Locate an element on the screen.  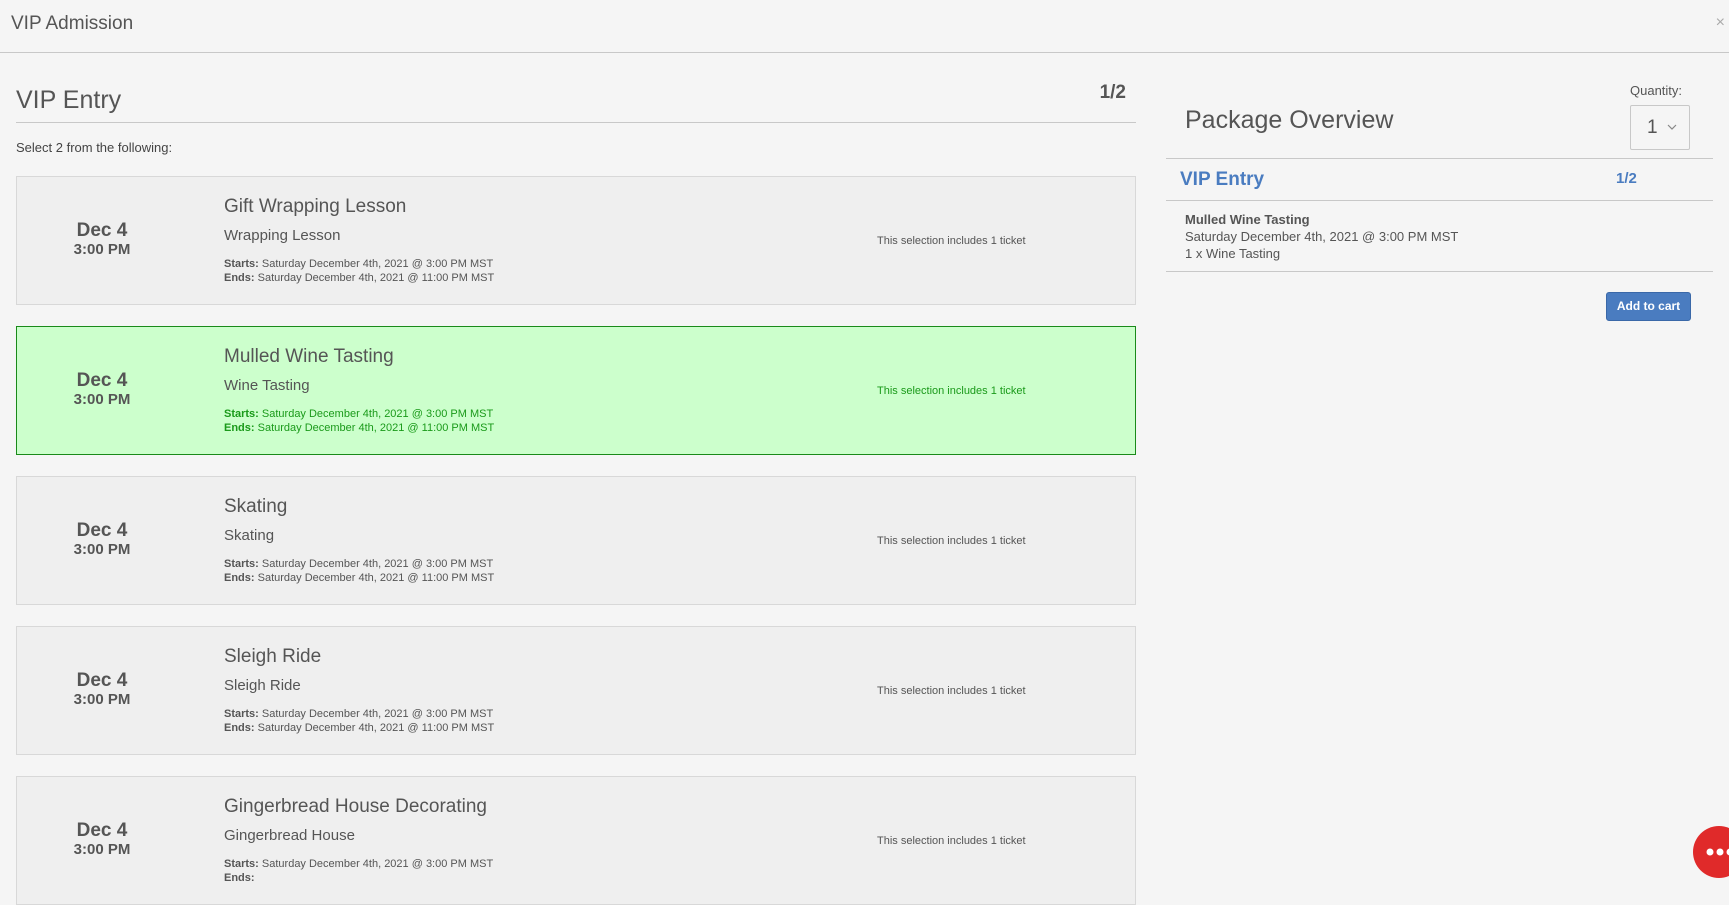
add-to-cart-button: Add to cart is located at coordinates (1648, 306).